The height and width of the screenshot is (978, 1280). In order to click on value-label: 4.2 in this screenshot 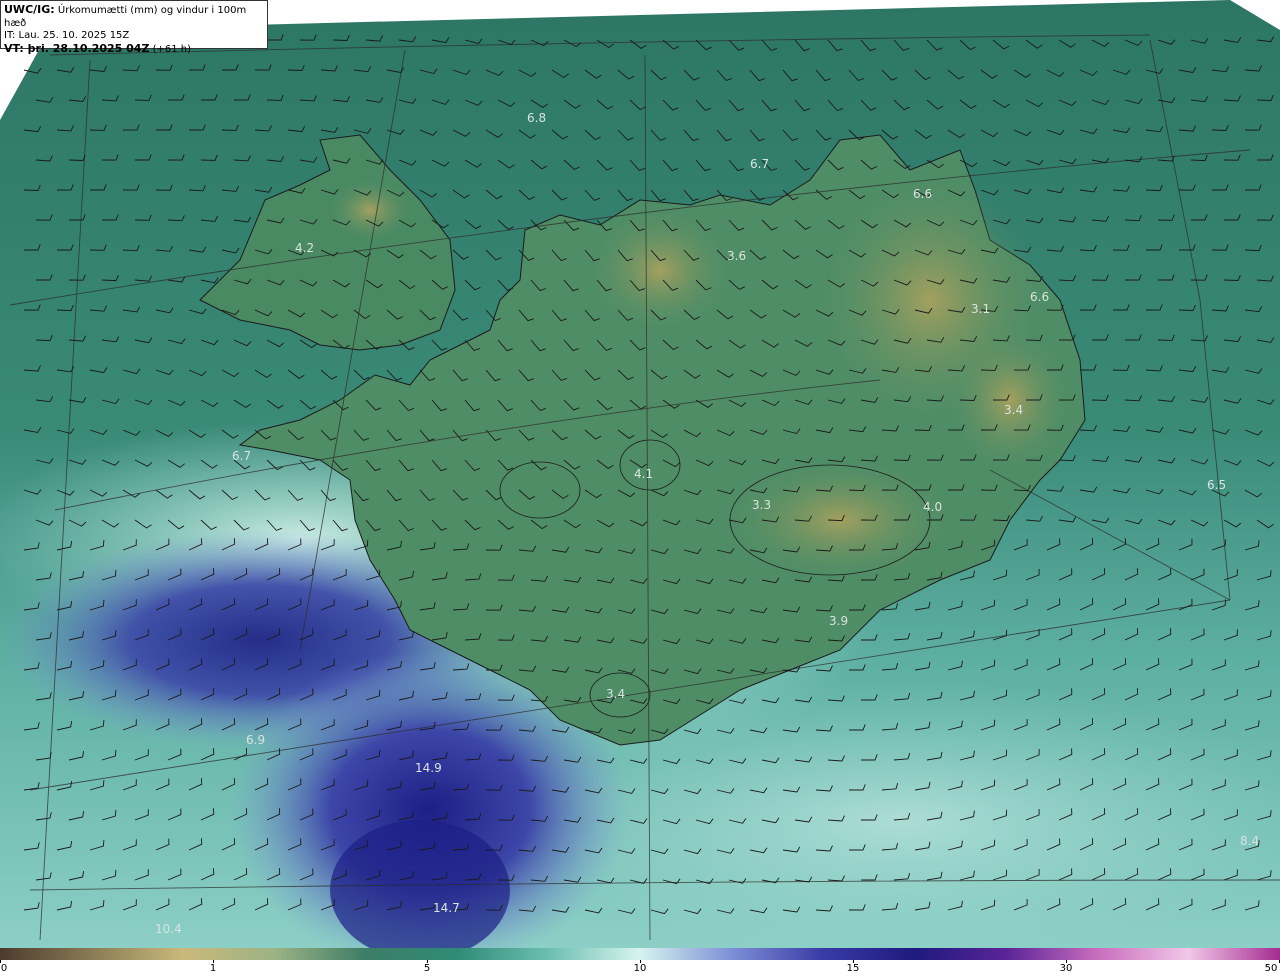, I will do `click(304, 248)`.